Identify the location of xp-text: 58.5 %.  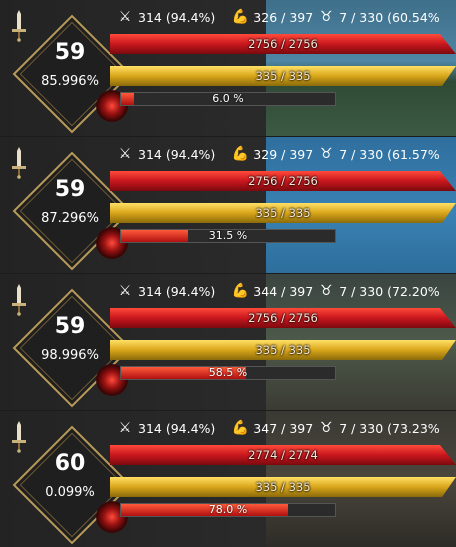
(228, 372).